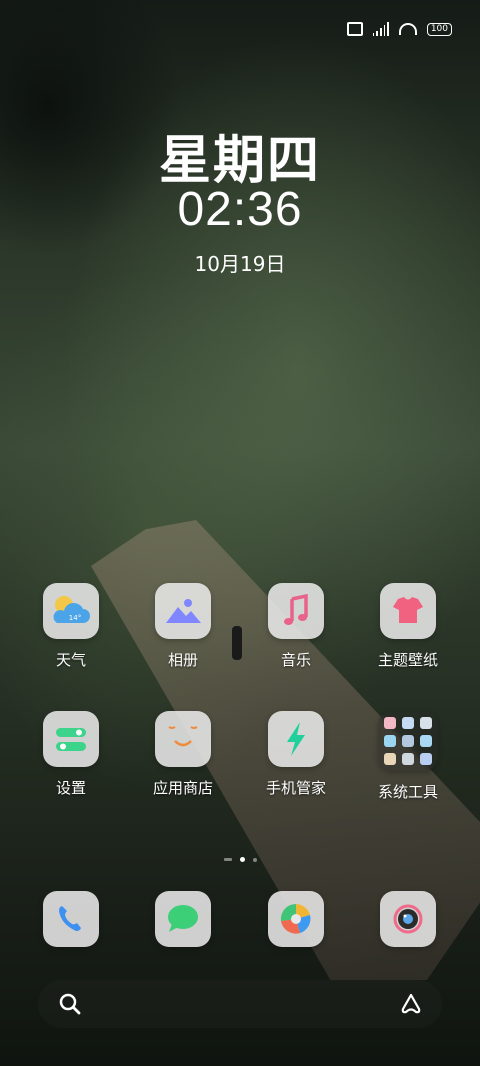 The image size is (480, 1066). What do you see at coordinates (183, 611) in the screenshot?
I see `gallery-icon` at bounding box center [183, 611].